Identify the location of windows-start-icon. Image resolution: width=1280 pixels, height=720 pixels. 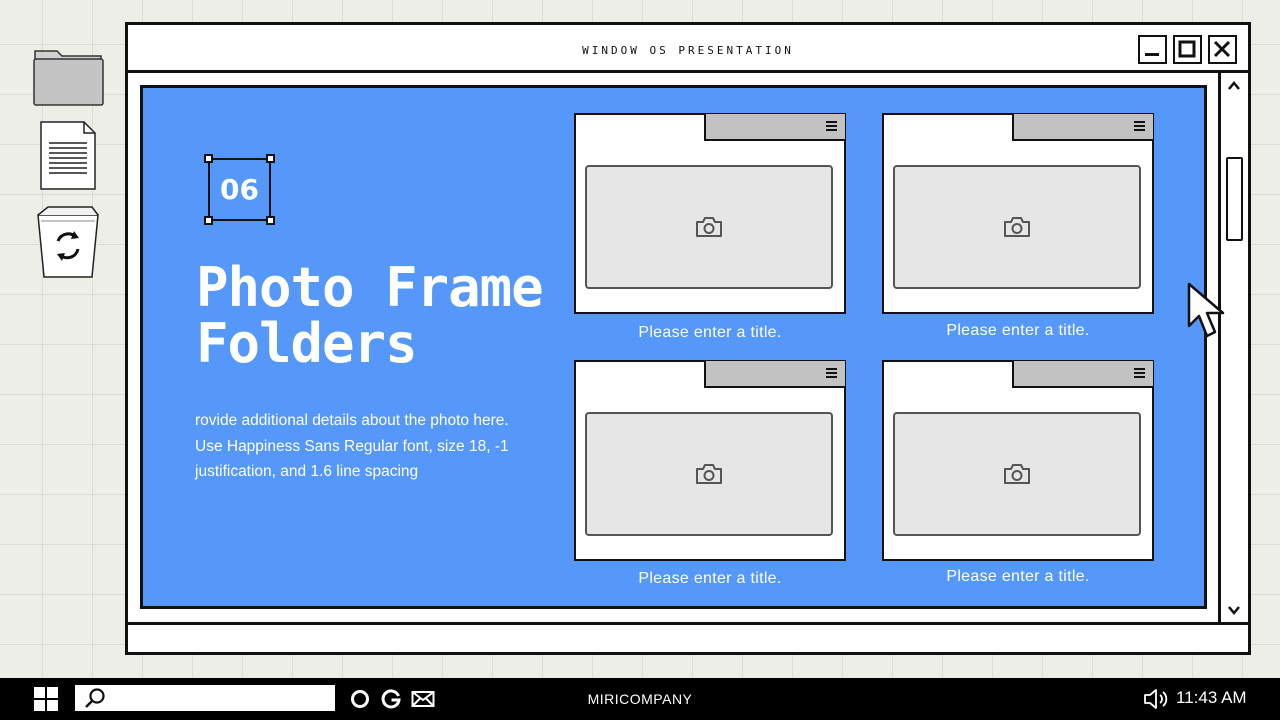
(46, 699).